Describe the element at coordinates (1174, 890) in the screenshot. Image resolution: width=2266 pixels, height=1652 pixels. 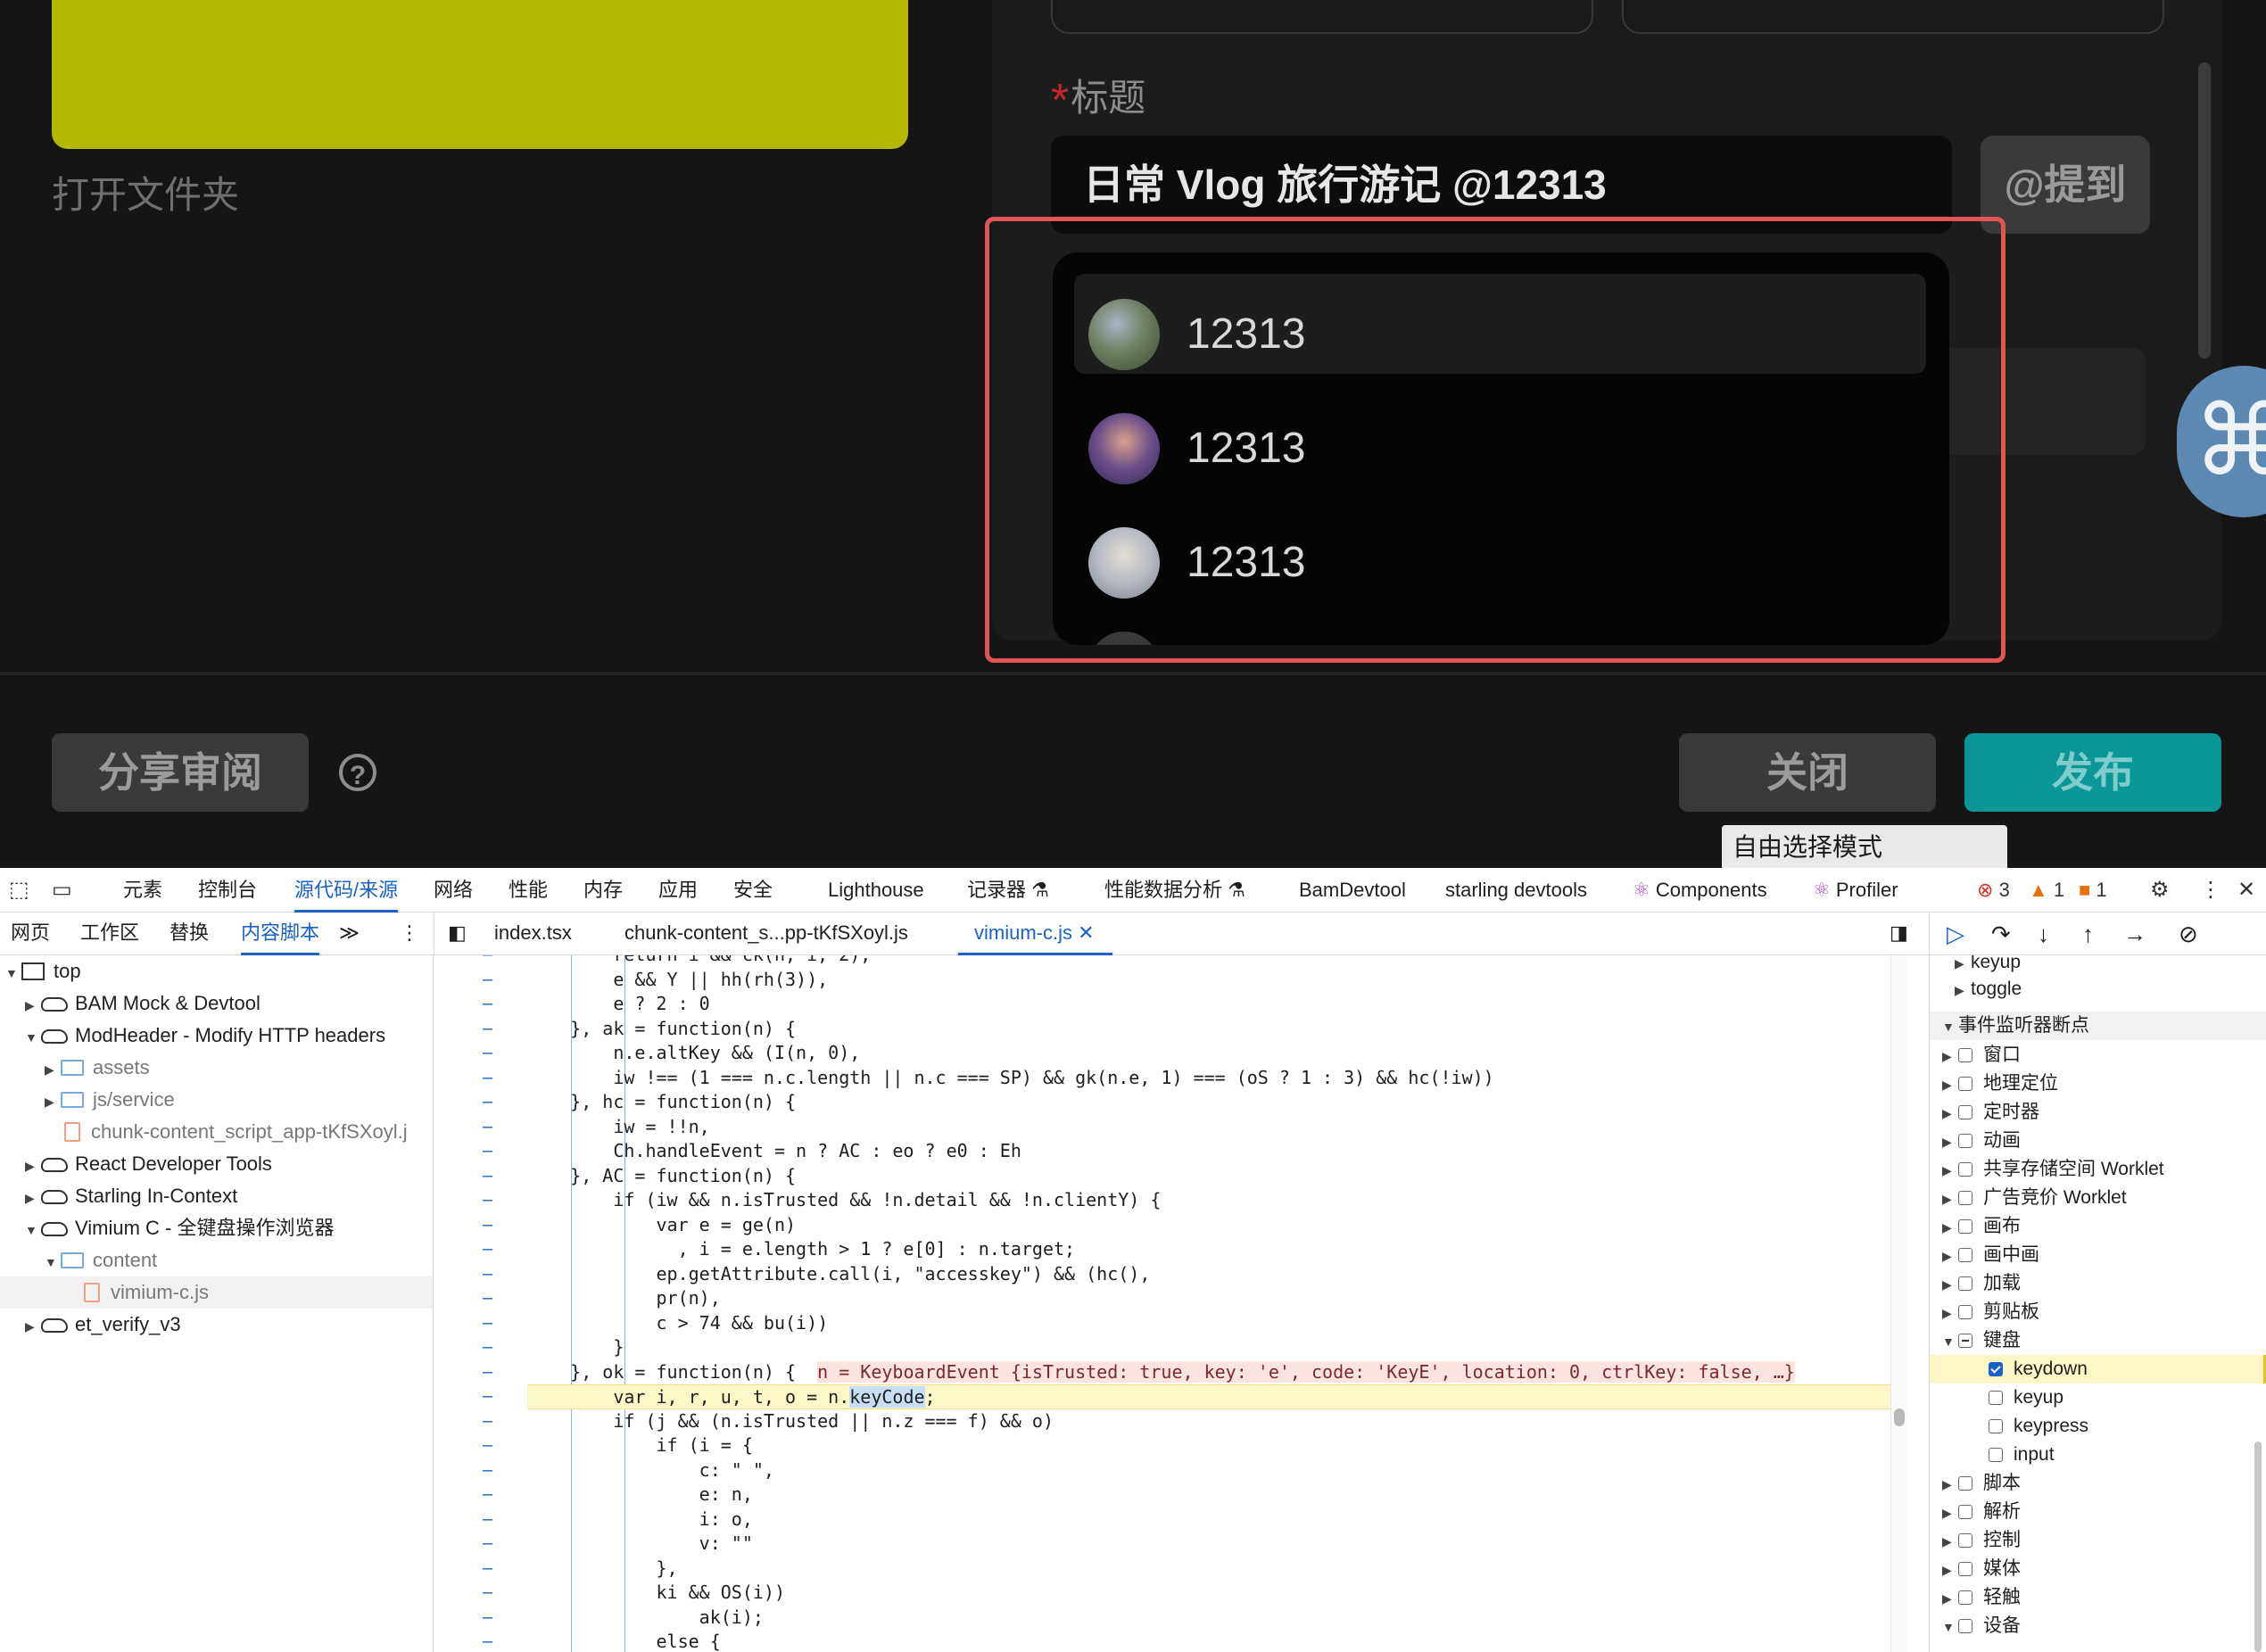
I see `tab-performance-insights: 性能数据分析 ⚗` at that location.